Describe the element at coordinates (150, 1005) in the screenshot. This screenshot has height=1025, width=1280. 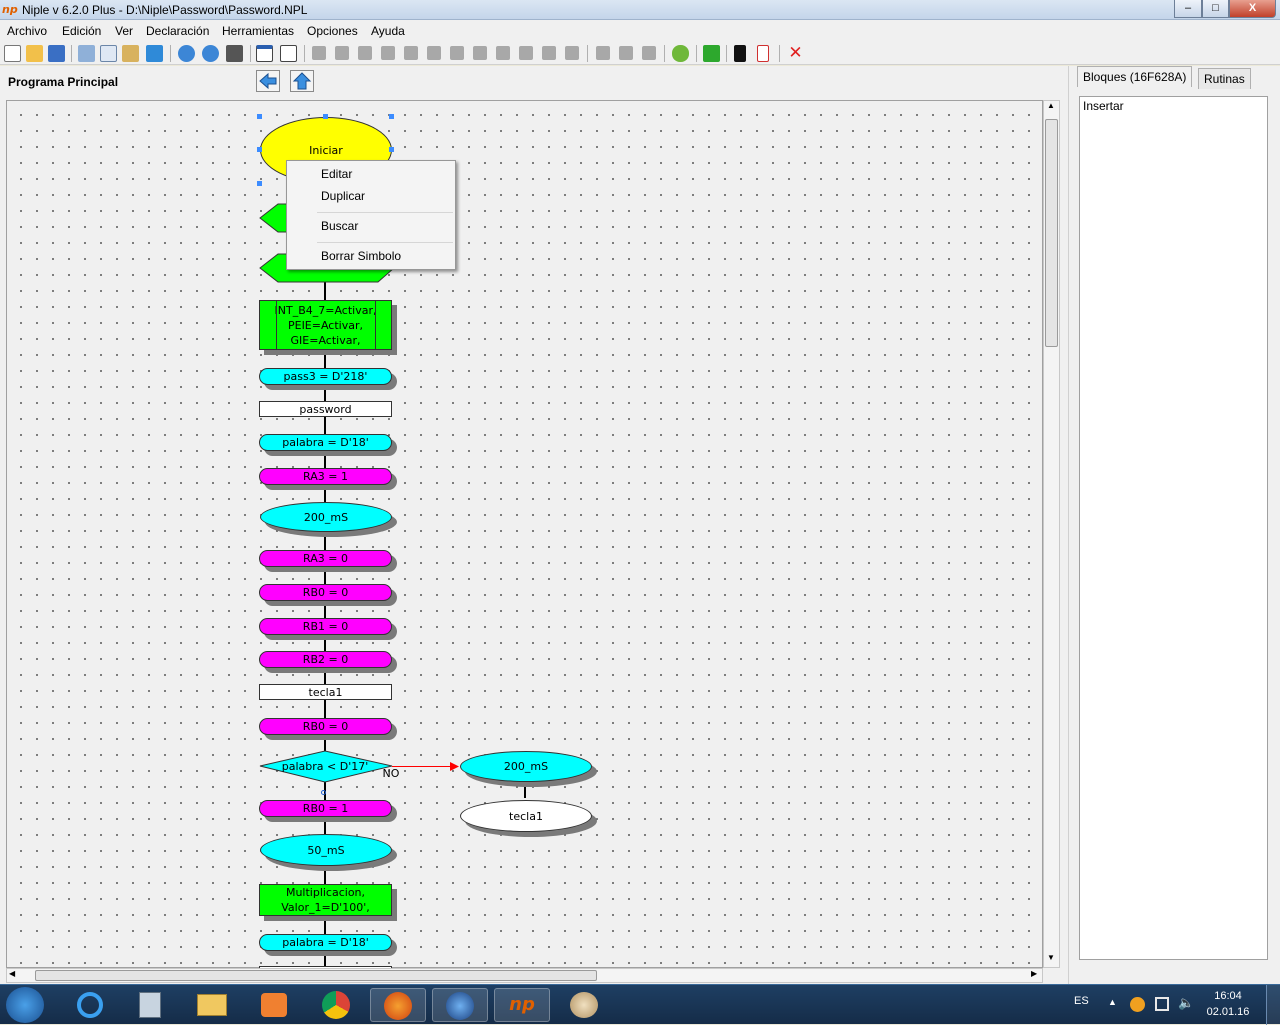
I see `taskbar-calculator-icon` at that location.